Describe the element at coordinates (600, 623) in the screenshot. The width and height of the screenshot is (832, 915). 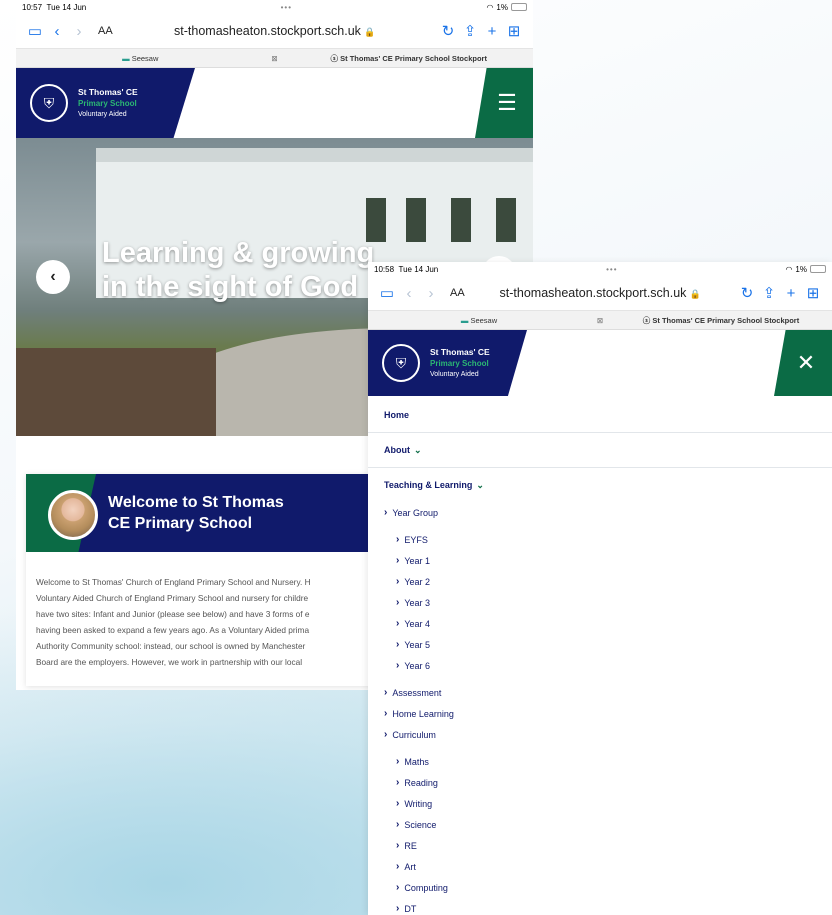
I see `nav-year-4: › Year 4` at that location.